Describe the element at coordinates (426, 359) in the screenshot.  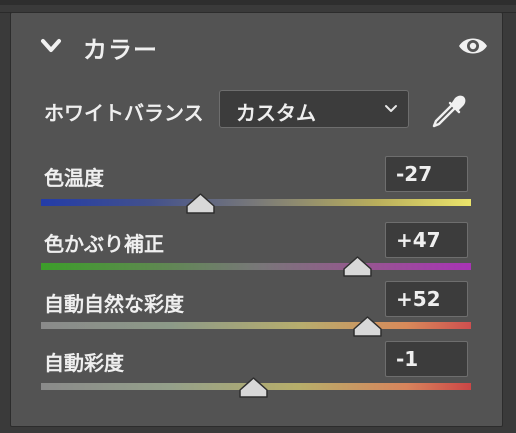
I see `saturation-value-field: -1` at that location.